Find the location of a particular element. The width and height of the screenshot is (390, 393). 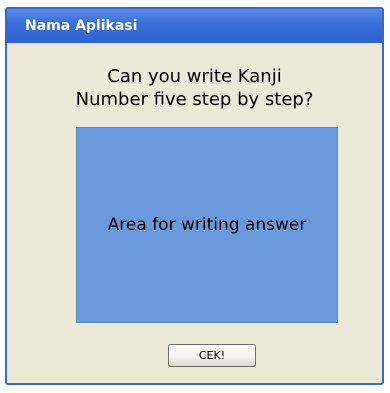

answer-area-label: Area for writing answer is located at coordinates (207, 225).